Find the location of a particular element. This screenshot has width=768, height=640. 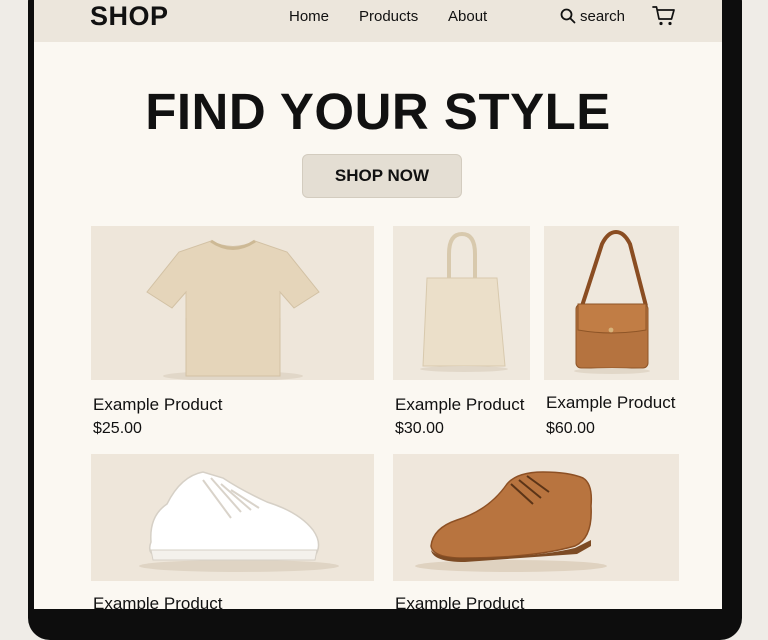

search-label: search is located at coordinates (603, 16).